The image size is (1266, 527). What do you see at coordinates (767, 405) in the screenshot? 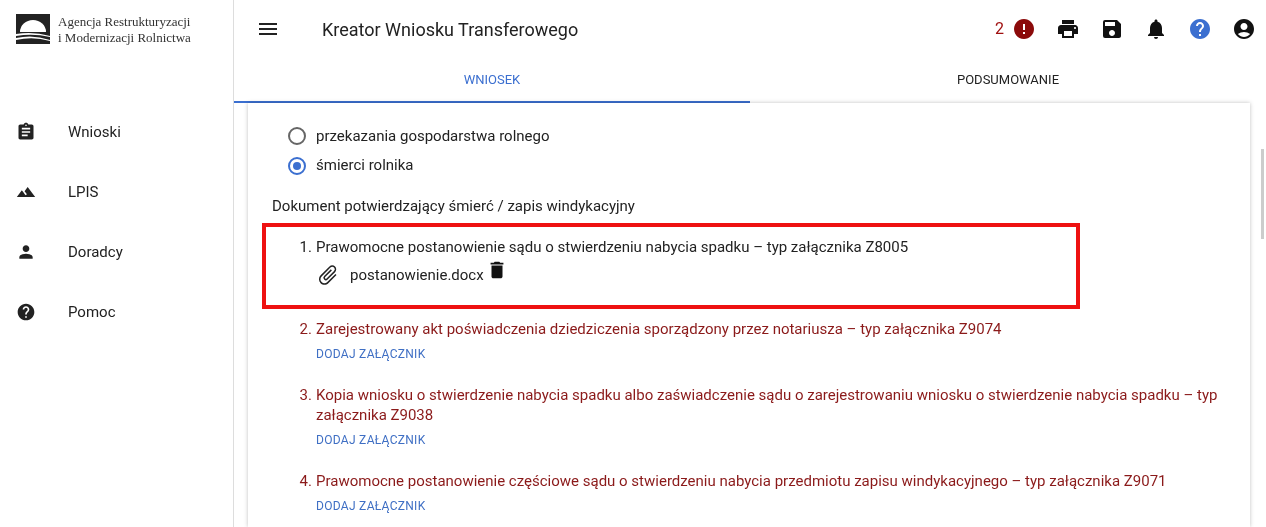
I see `document-title: Kopia wniosku o stwierdzenie nabycia spadku albo zaświadczenie sądu o zarejestrowaniu wniosku o stwierdzenie nabycia spadku – typ załącznika Z9038` at bounding box center [767, 405].